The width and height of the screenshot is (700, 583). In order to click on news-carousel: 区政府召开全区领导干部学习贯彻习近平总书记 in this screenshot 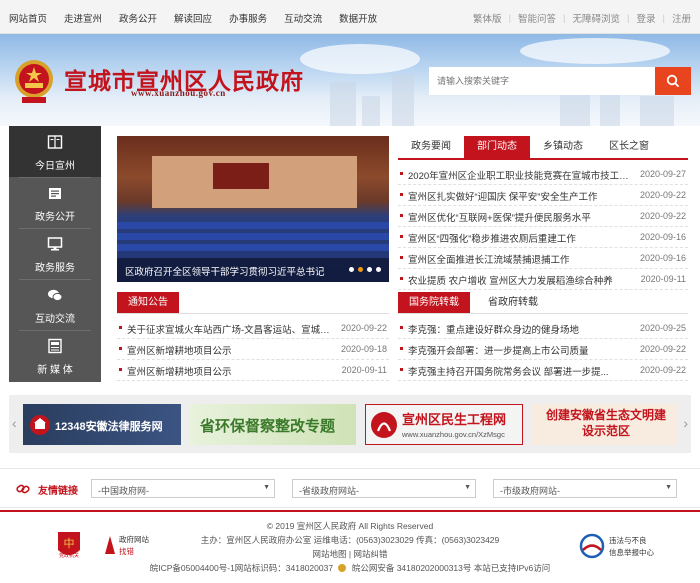, I will do `click(253, 209)`.